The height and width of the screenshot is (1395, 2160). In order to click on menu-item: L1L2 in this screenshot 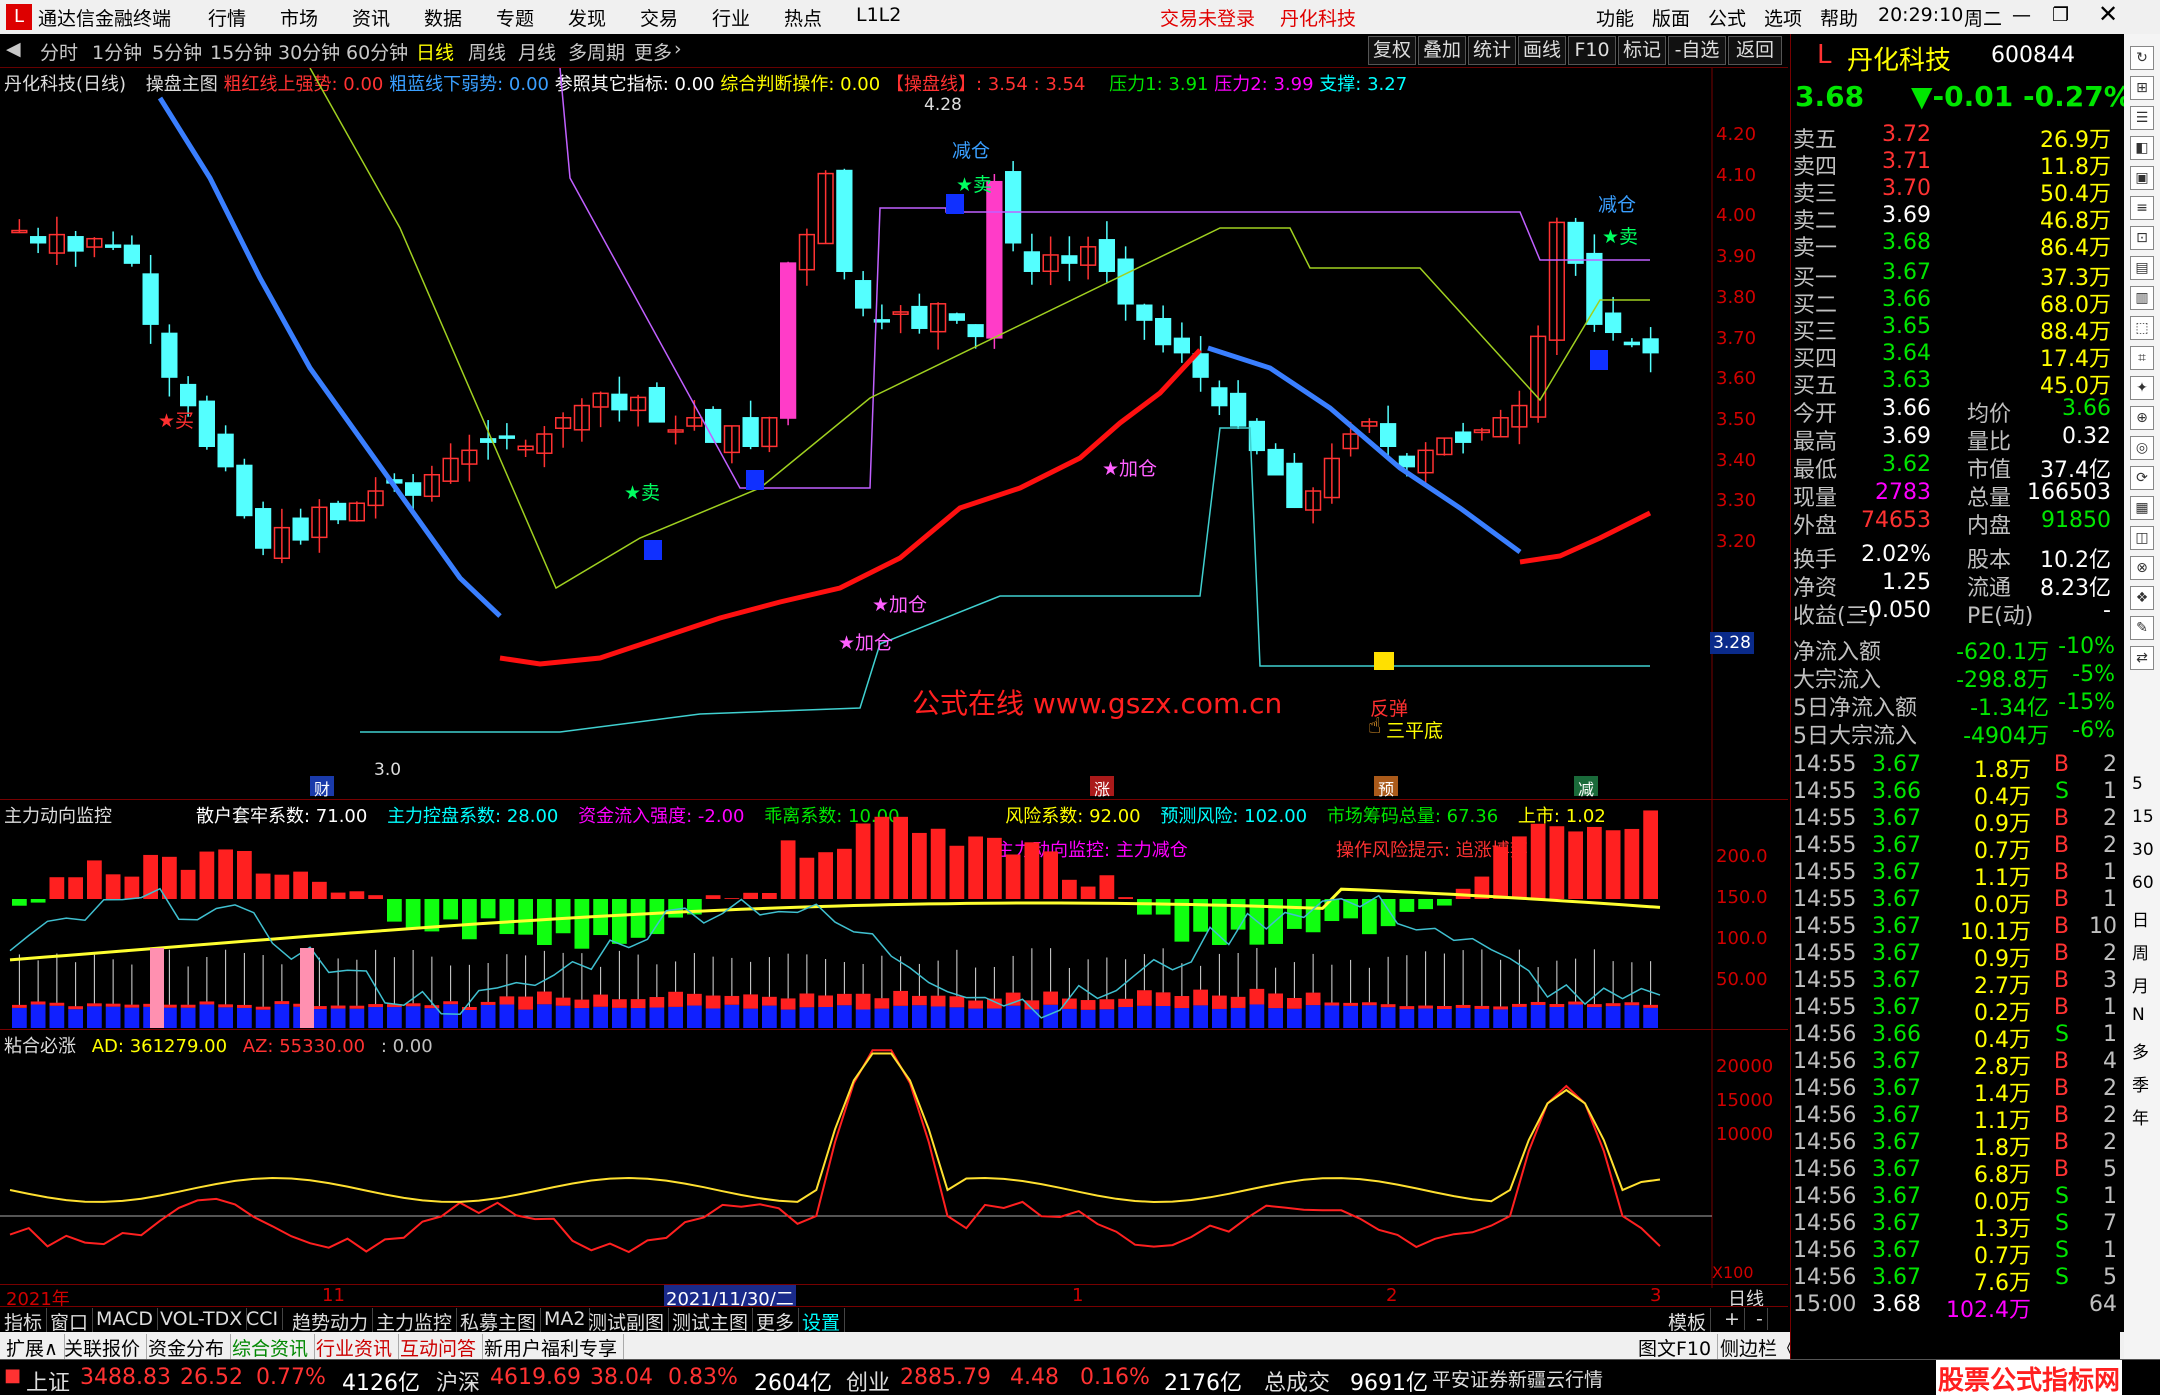, I will do `click(878, 15)`.